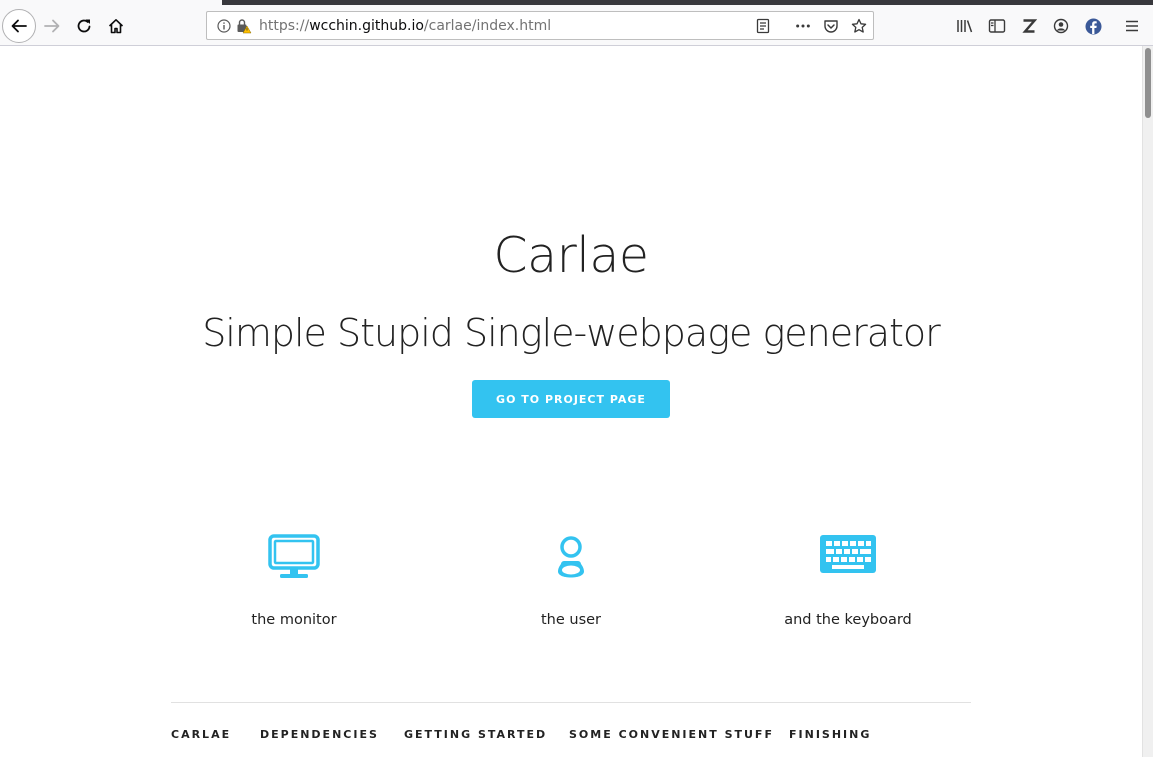 Image resolution: width=1153 pixels, height=757 pixels. Describe the element at coordinates (1147, 401) in the screenshot. I see `page-scrollbar` at that location.